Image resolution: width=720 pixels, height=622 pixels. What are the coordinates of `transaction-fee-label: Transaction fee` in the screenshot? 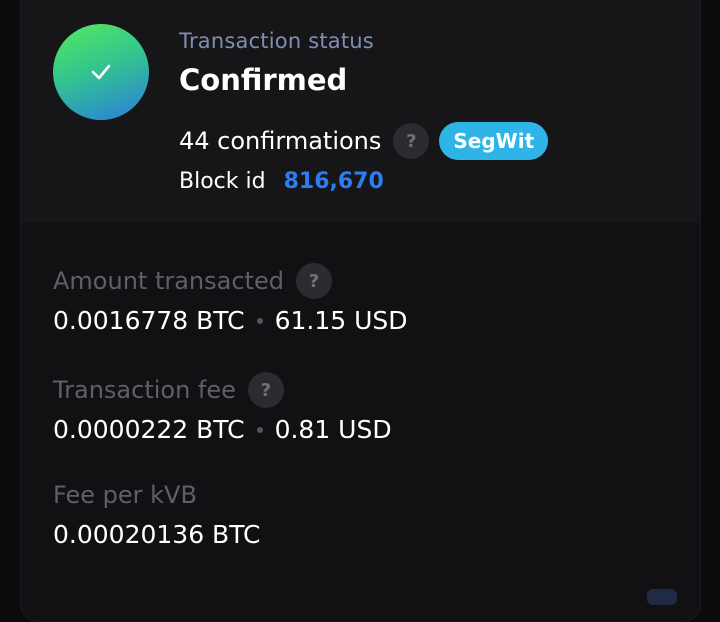 It's located at (144, 390).